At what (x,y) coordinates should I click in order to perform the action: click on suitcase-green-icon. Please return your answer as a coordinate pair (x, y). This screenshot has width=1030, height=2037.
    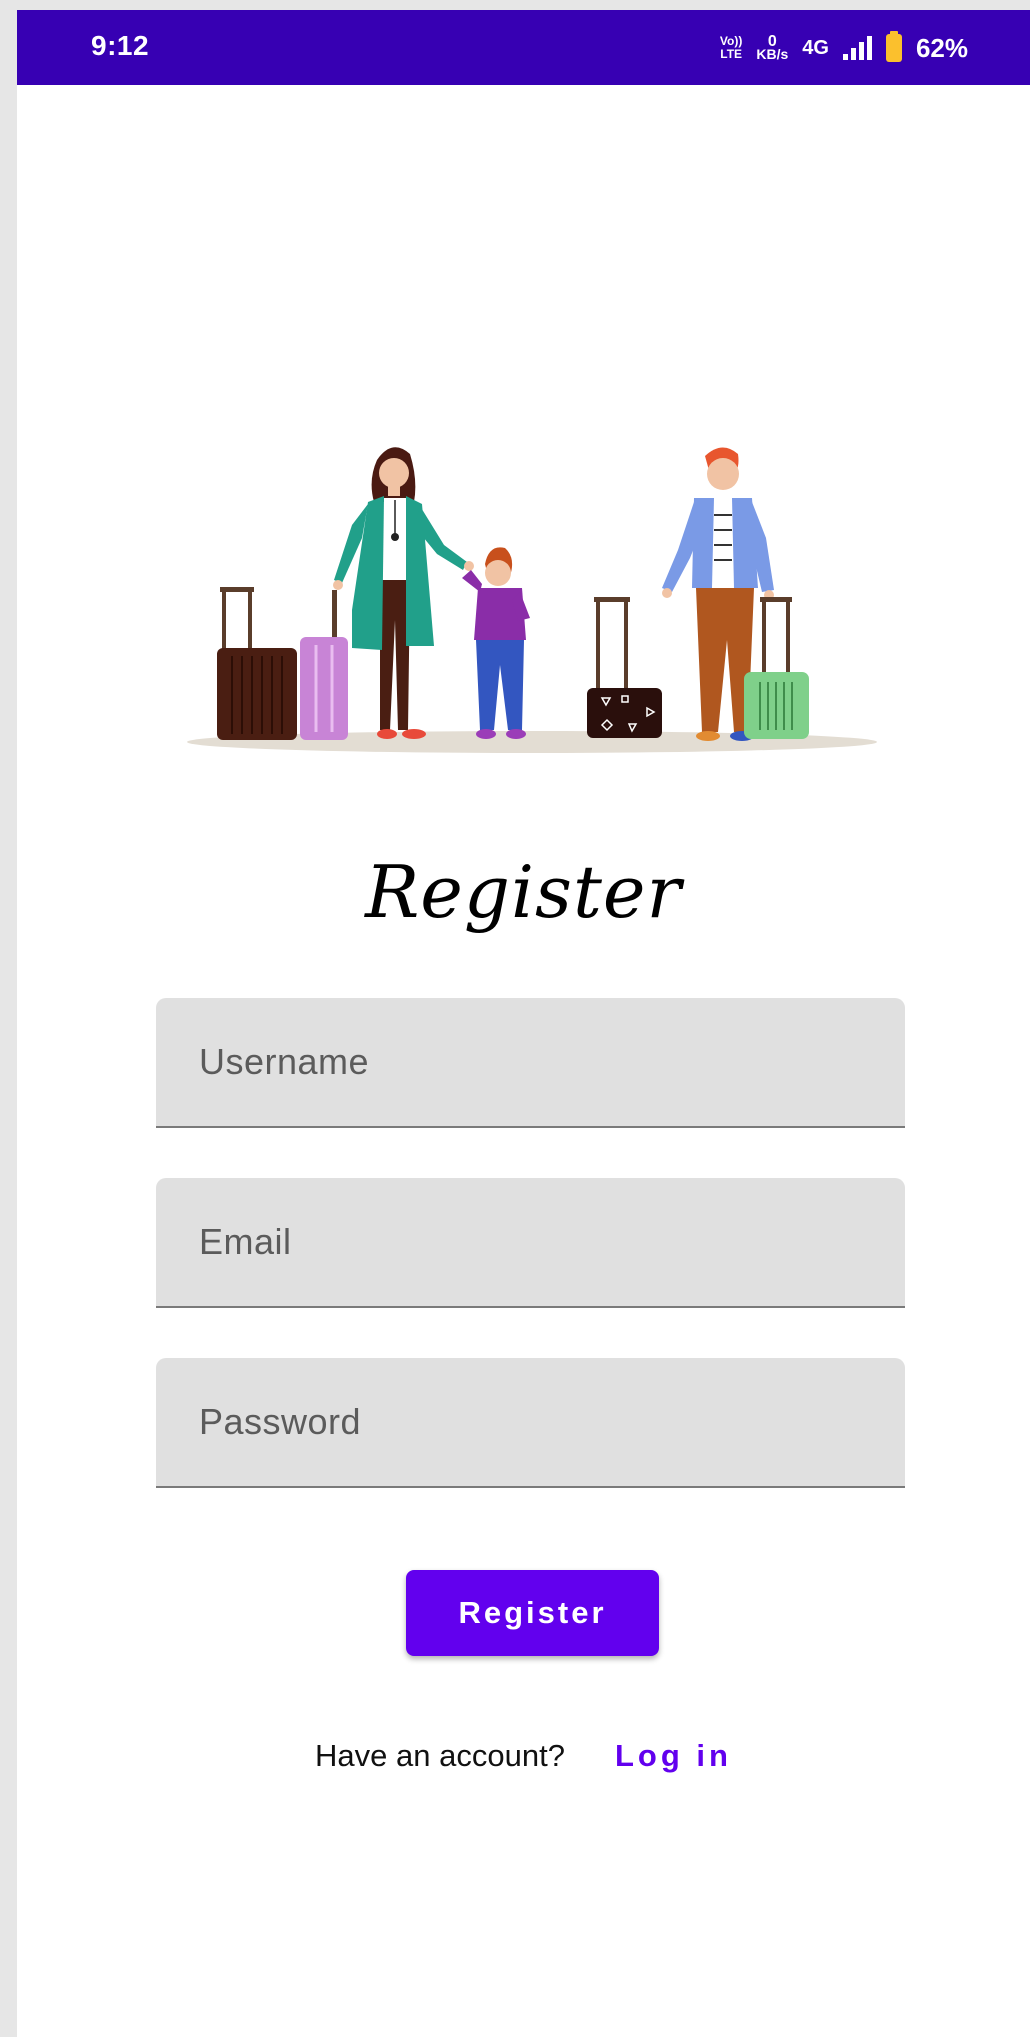
    Looking at the image, I should click on (776, 668).